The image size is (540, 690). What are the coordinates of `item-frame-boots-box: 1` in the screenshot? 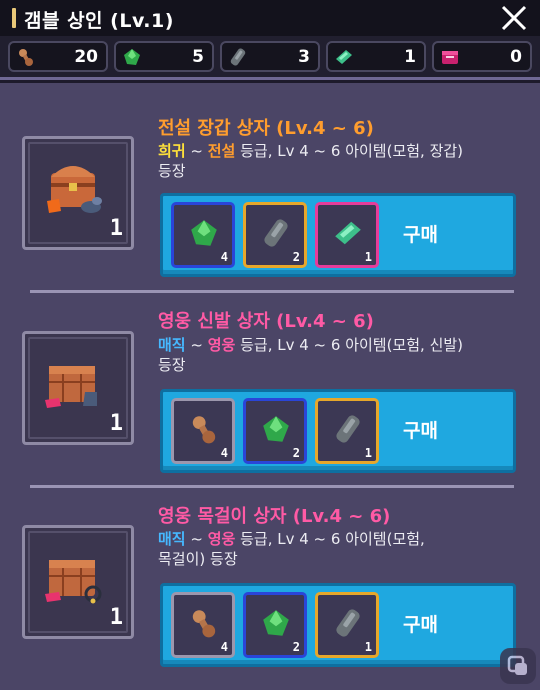 It's located at (78, 388).